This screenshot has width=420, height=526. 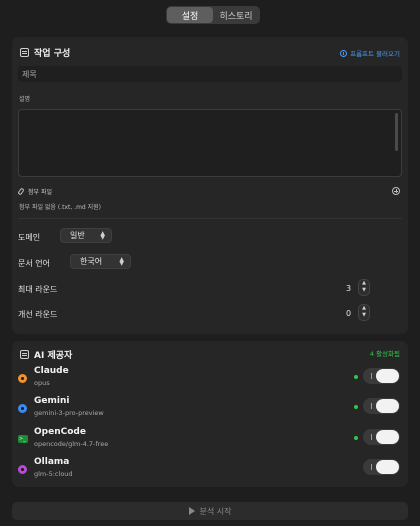 I want to click on improve-rounds-value: 0, so click(x=349, y=313).